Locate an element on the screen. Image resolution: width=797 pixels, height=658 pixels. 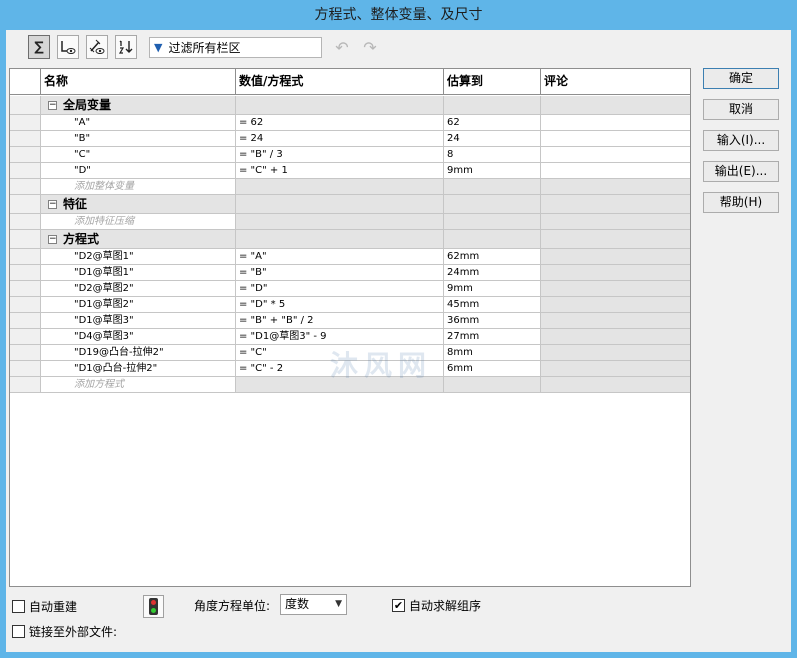
section-title: 方程式 is located at coordinates (81, 239).